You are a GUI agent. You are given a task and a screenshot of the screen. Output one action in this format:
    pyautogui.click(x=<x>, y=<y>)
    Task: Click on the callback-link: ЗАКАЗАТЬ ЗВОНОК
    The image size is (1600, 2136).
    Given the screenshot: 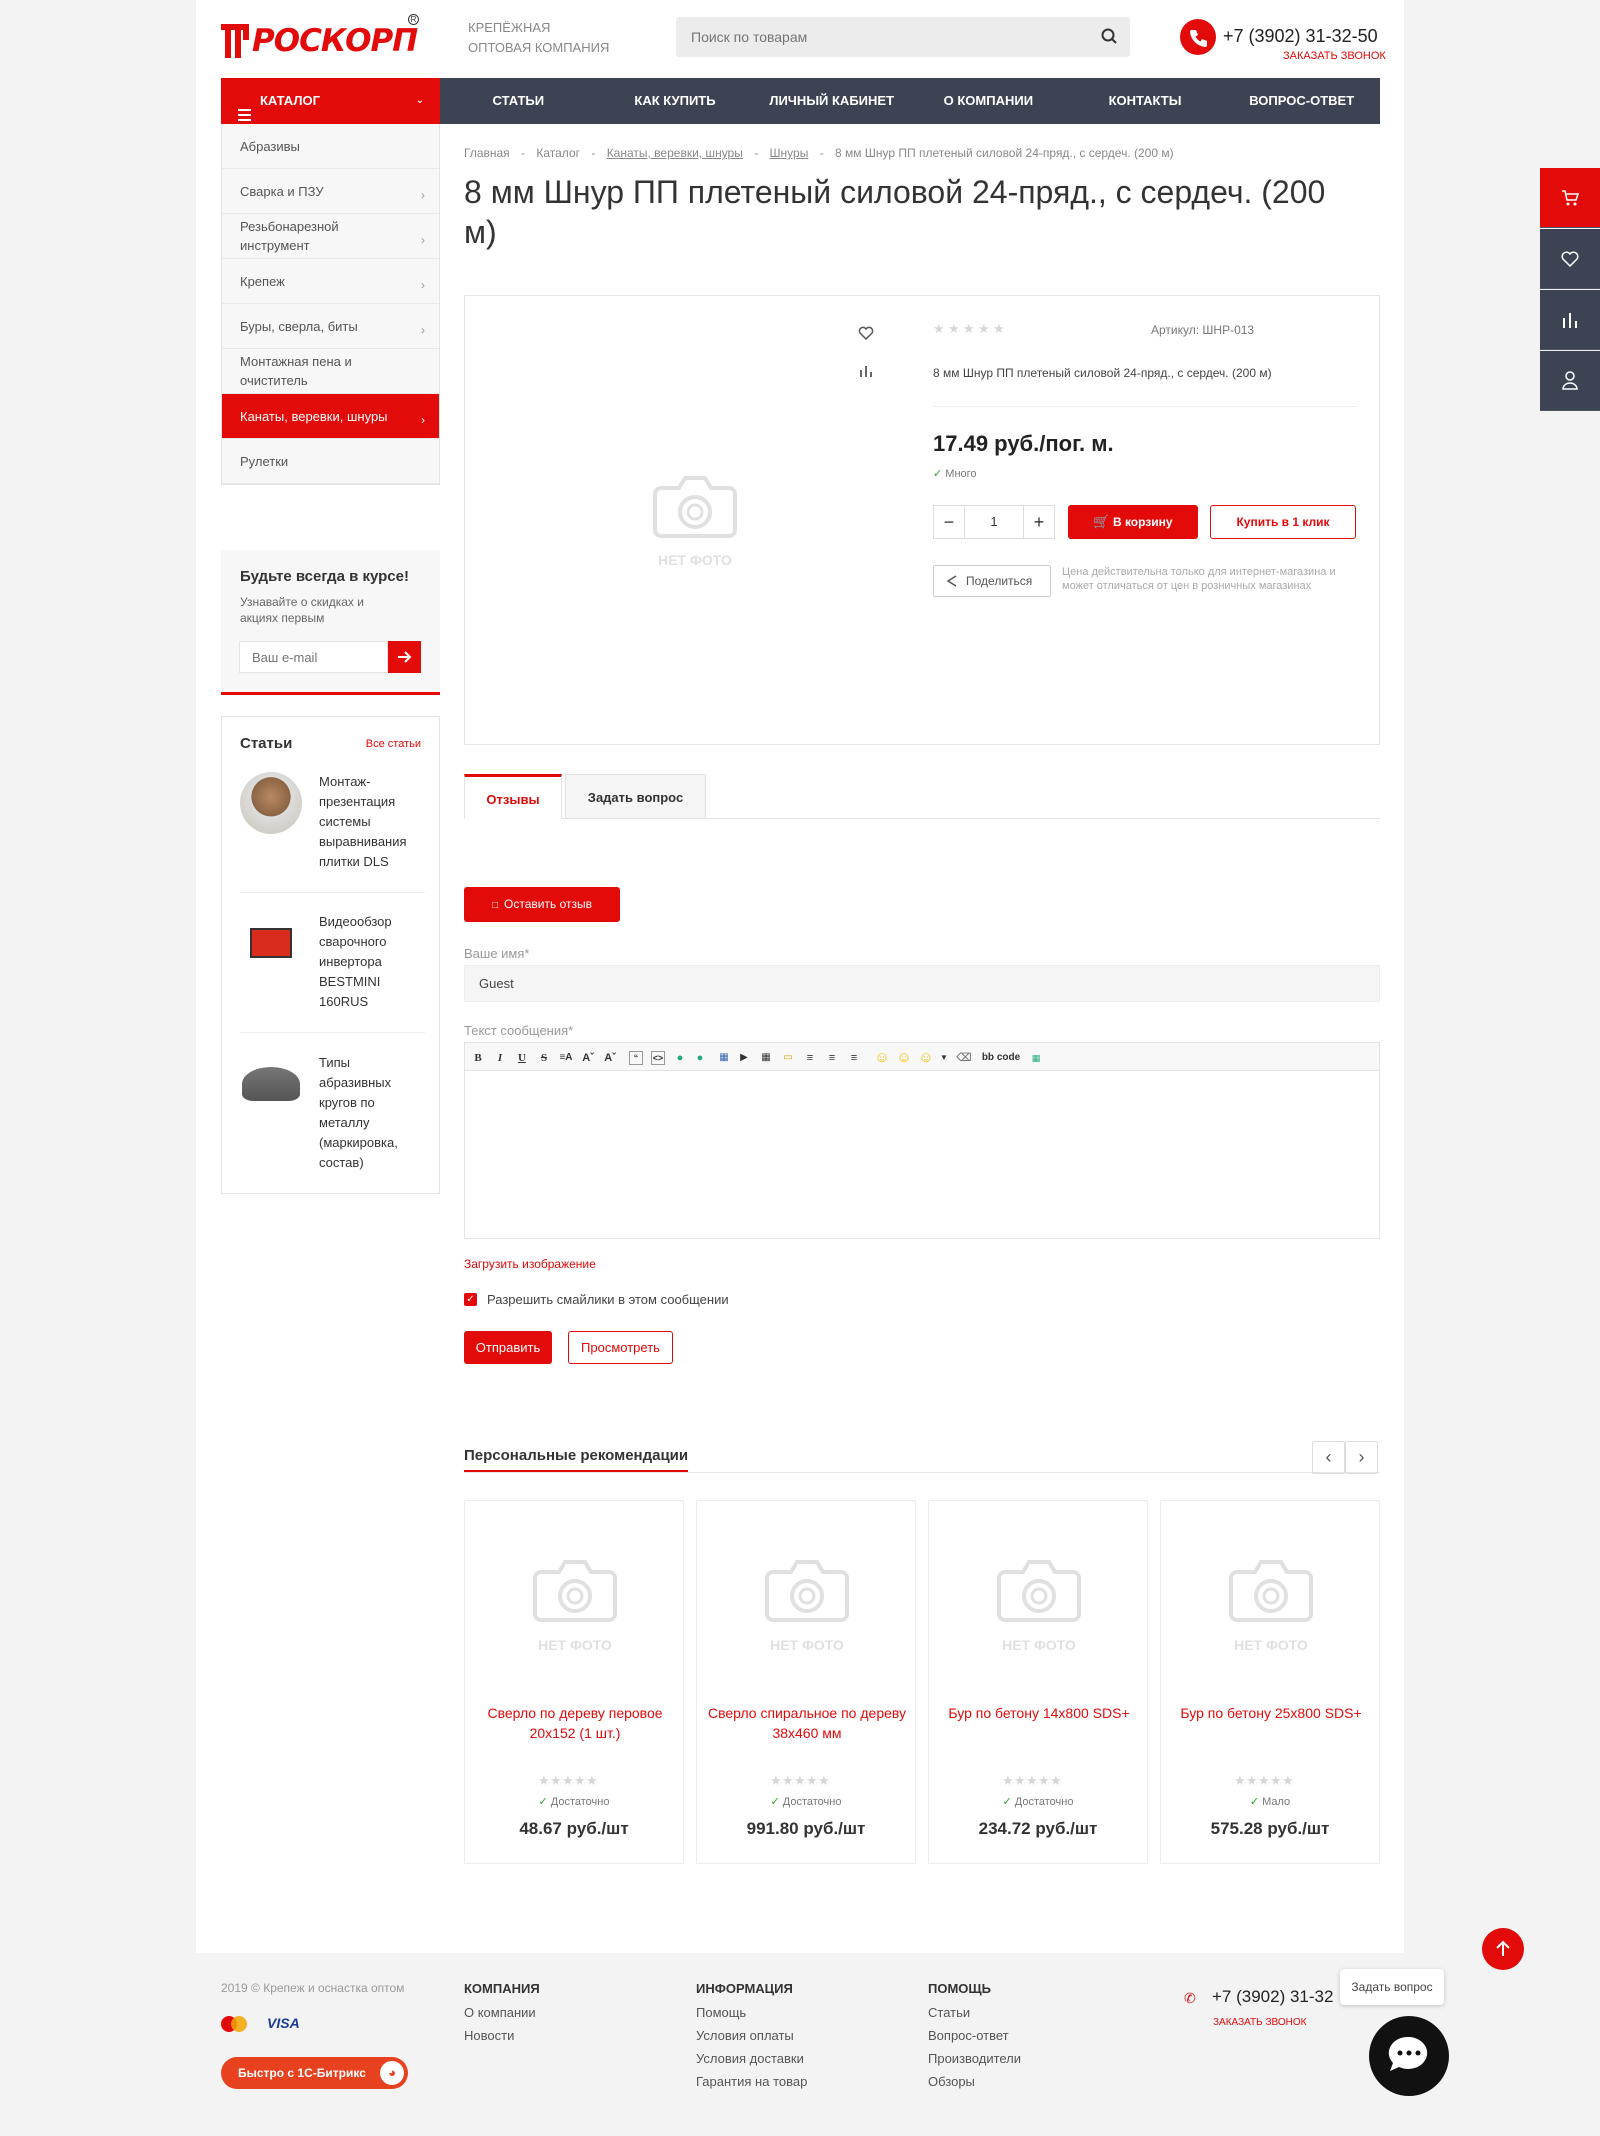 What is the action you would take?
    pyautogui.click(x=1334, y=56)
    